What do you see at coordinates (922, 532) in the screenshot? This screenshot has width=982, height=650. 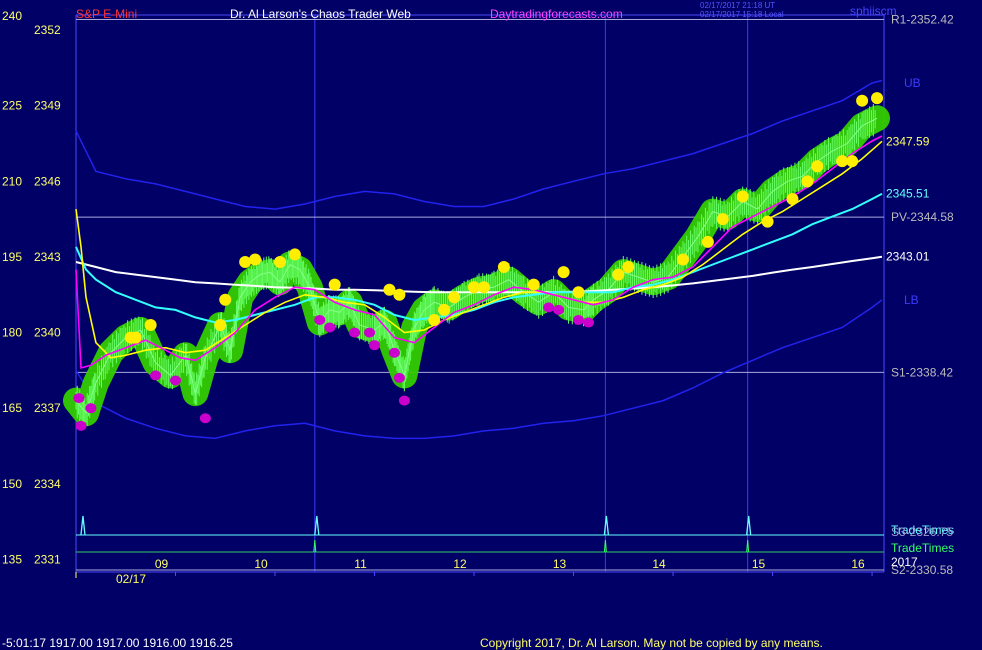 I see `overlap-label-s3: S3-2326.75` at bounding box center [922, 532].